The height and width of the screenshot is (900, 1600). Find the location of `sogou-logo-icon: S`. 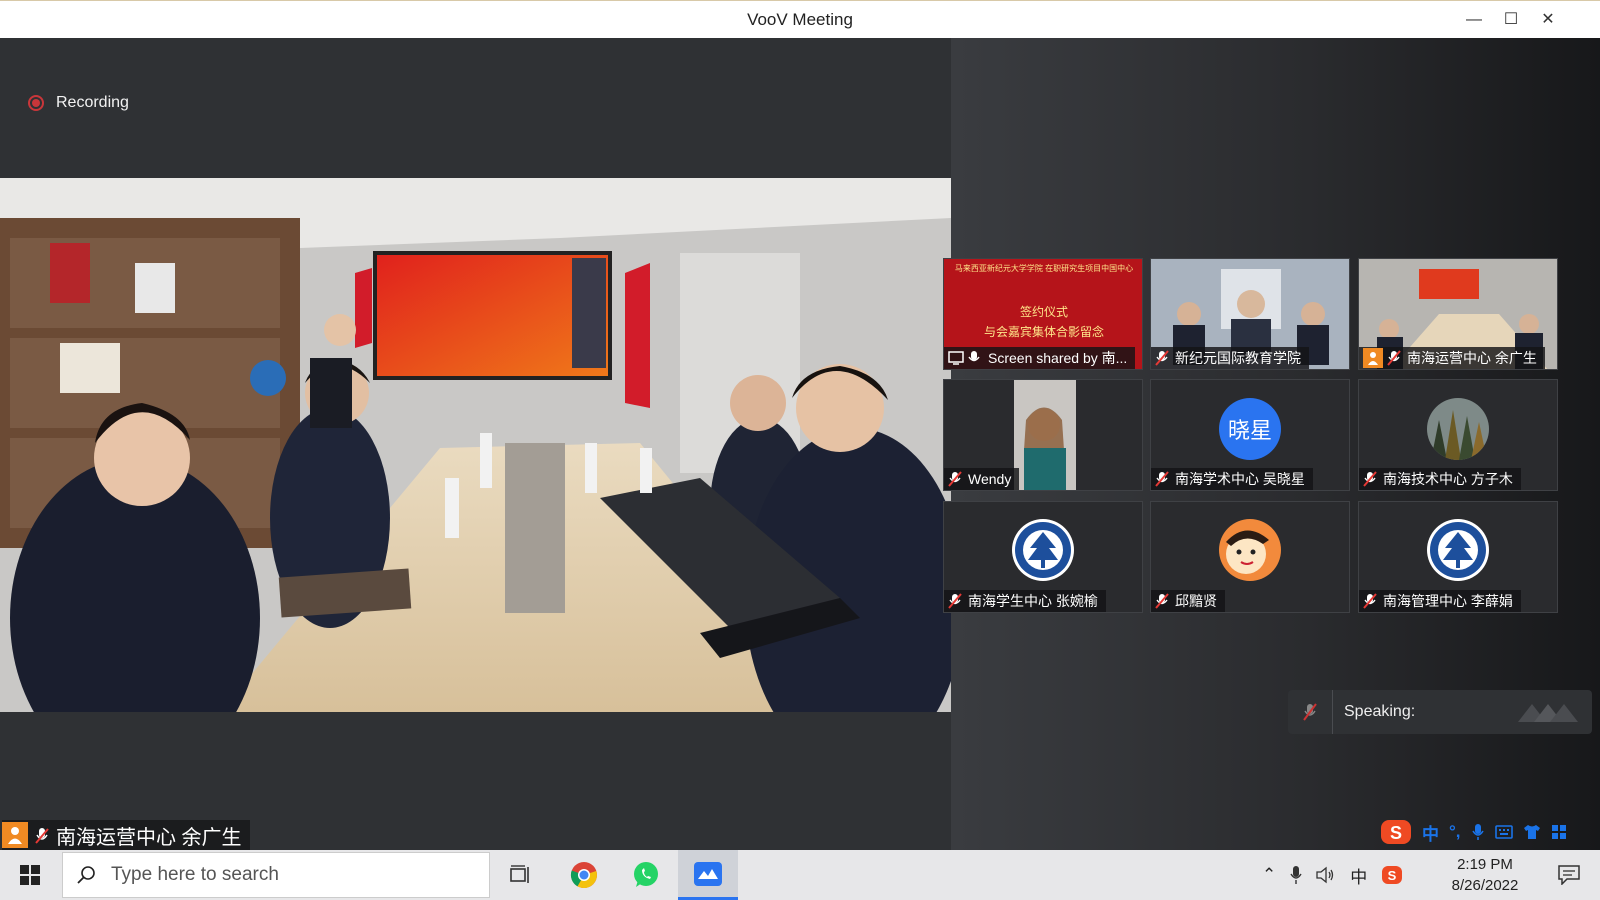

sogou-logo-icon: S is located at coordinates (1396, 832).